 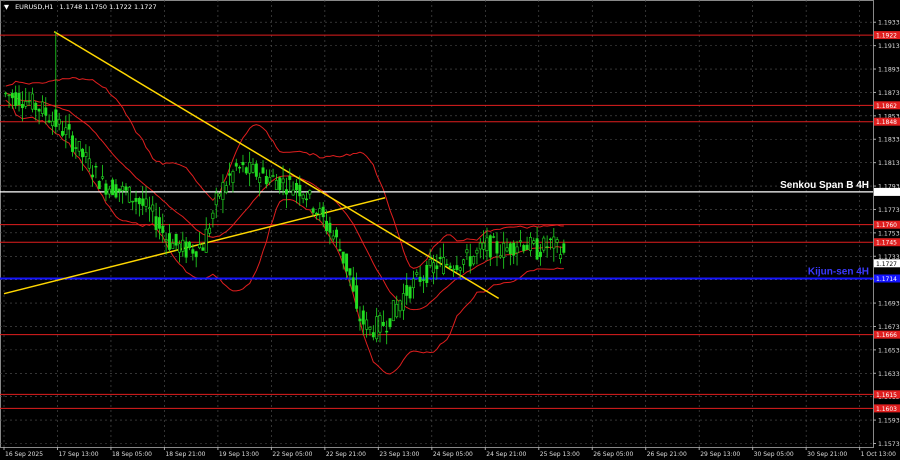 What do you see at coordinates (886, 225) in the screenshot?
I see `level-tag-label: 1.1760` at bounding box center [886, 225].